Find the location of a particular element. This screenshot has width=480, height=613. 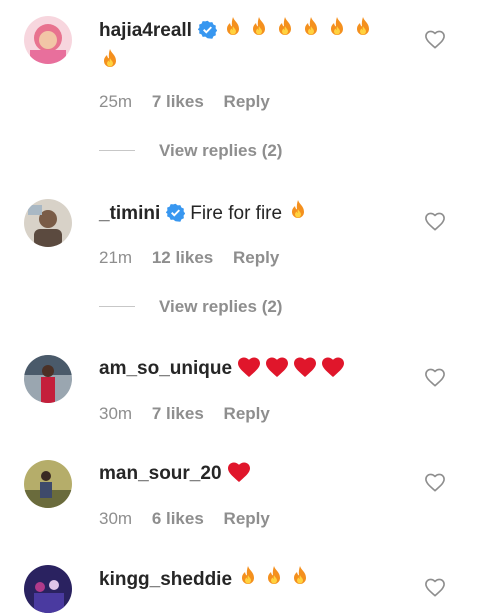

comment-likes: 12 likes is located at coordinates (182, 257).